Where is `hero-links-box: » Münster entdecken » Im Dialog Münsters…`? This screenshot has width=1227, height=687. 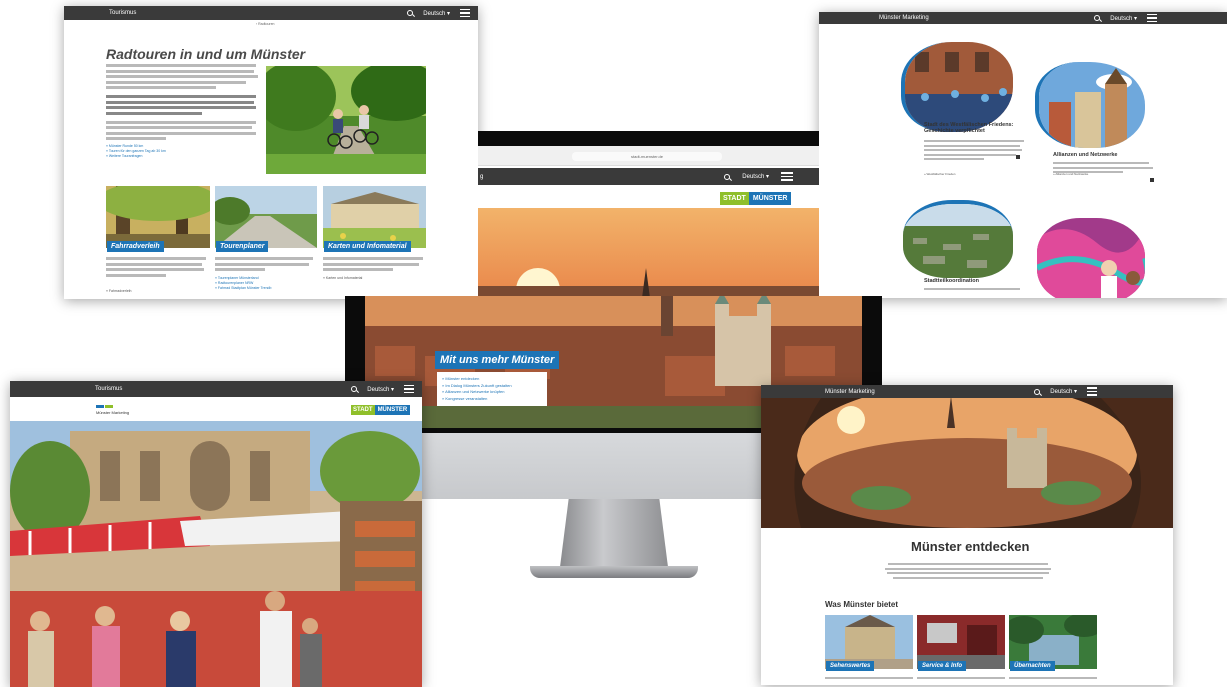 hero-links-box: » Münster entdecken » Im Dialog Münsters… is located at coordinates (492, 389).